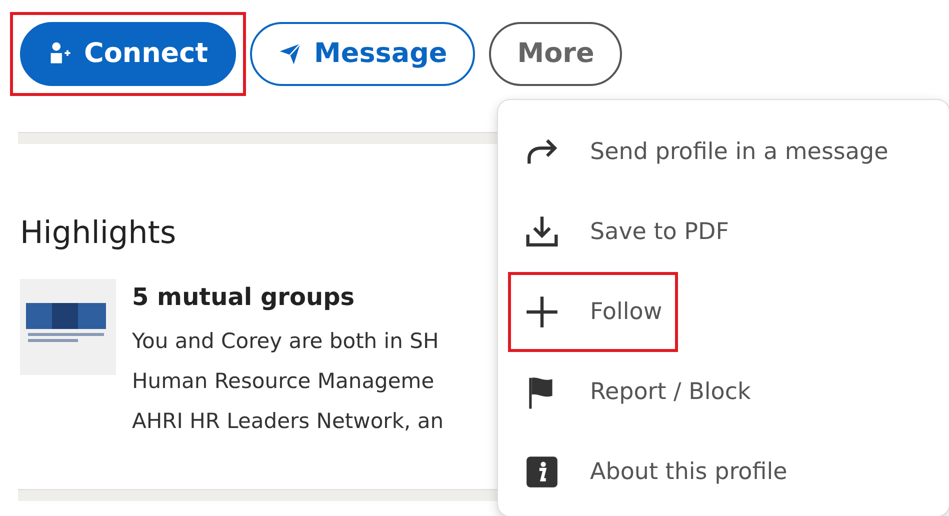 The image size is (949, 516). I want to click on plus-icon, so click(542, 312).